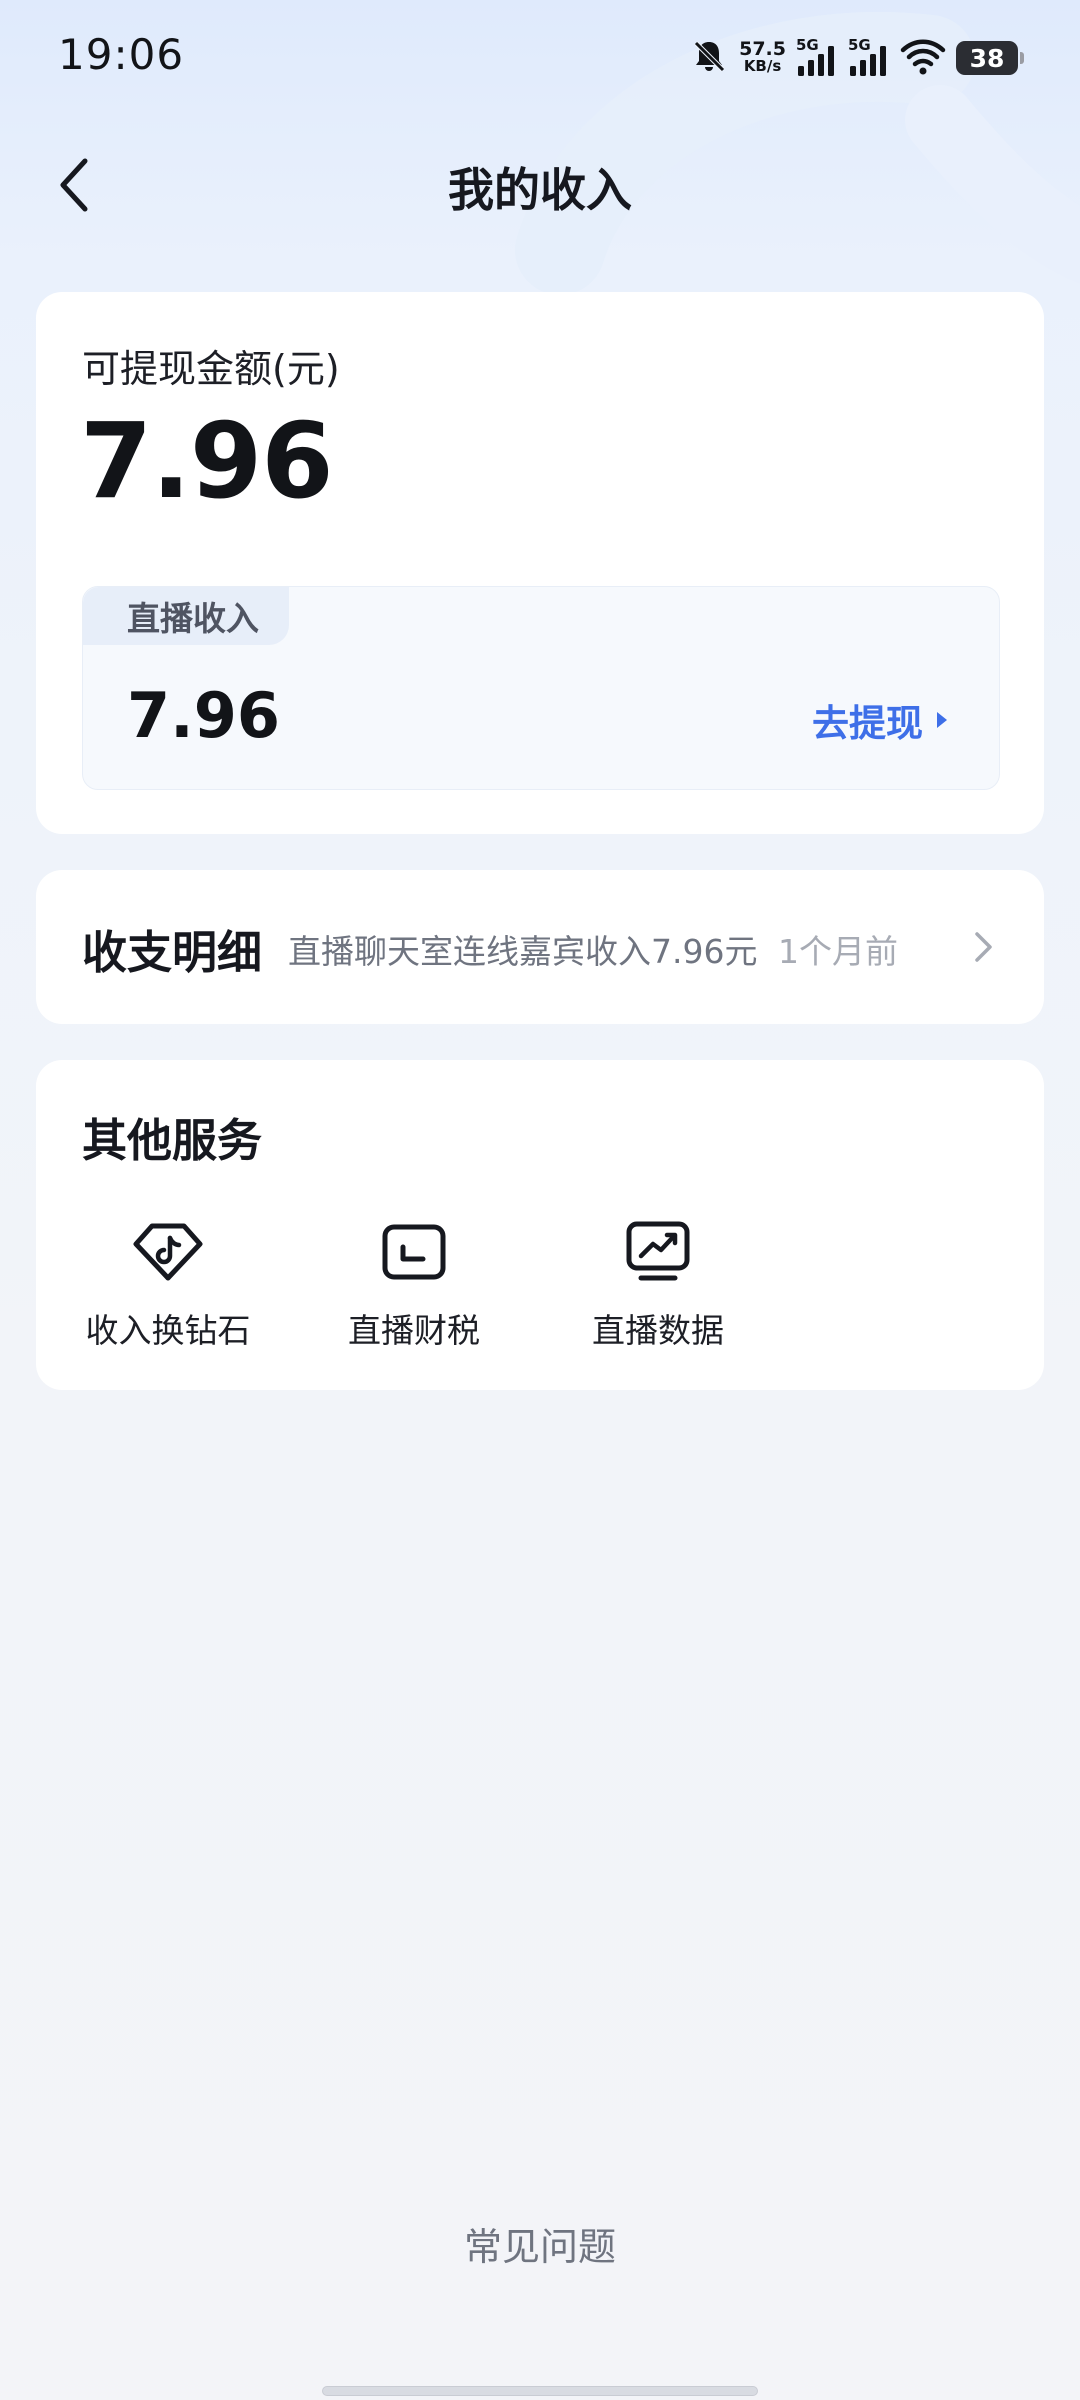  I want to click on income-detail-time: 1个月前, so click(838, 951).